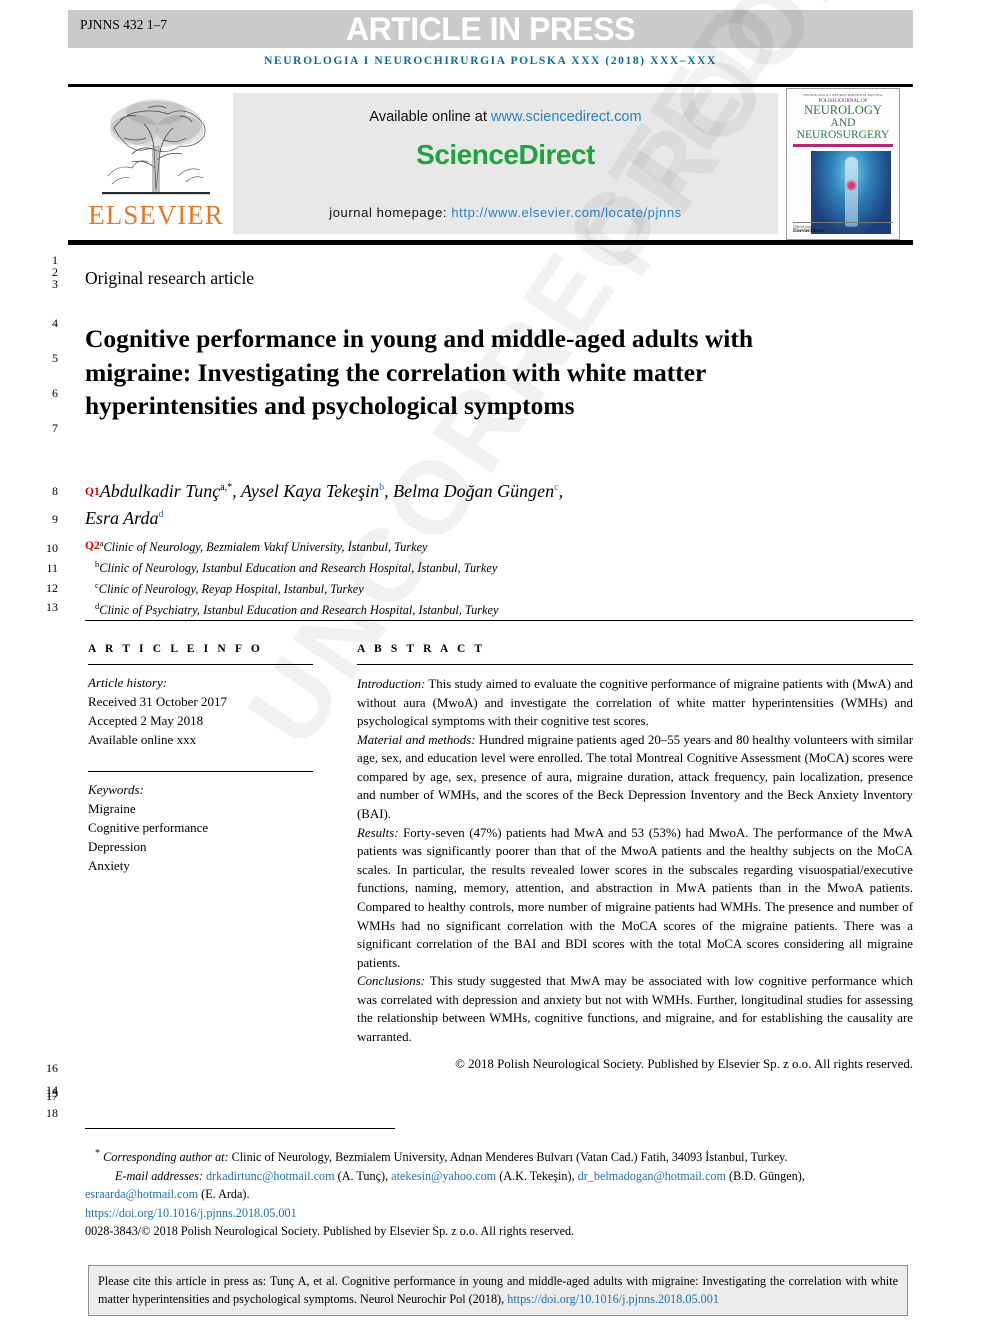 This screenshot has height=1323, width=992. Describe the element at coordinates (200, 664) in the screenshot. I see `article-info-rule` at that location.